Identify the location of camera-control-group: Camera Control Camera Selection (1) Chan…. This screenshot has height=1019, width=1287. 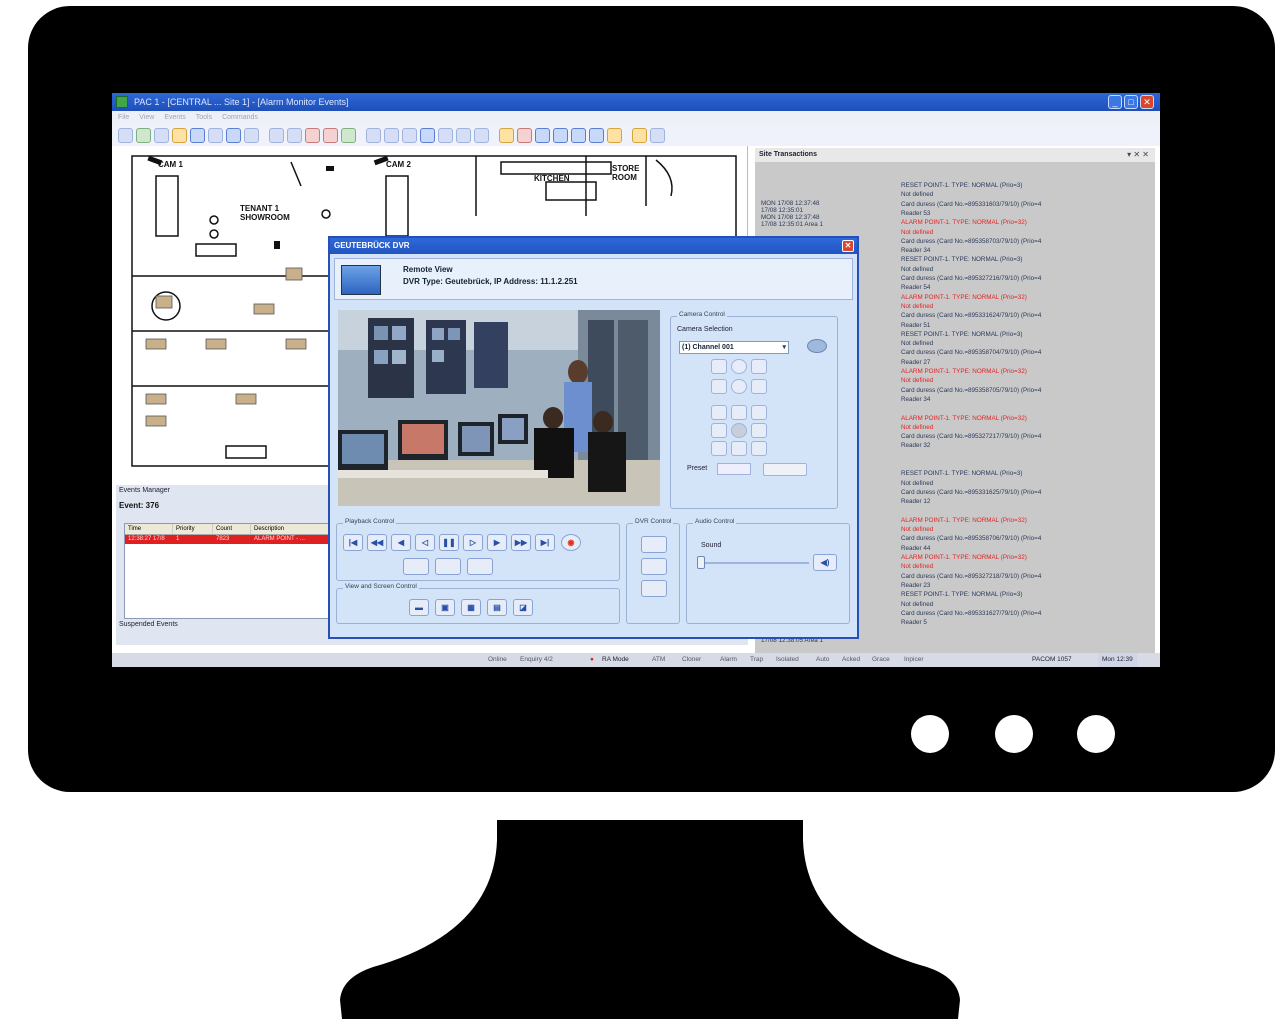
(754, 410).